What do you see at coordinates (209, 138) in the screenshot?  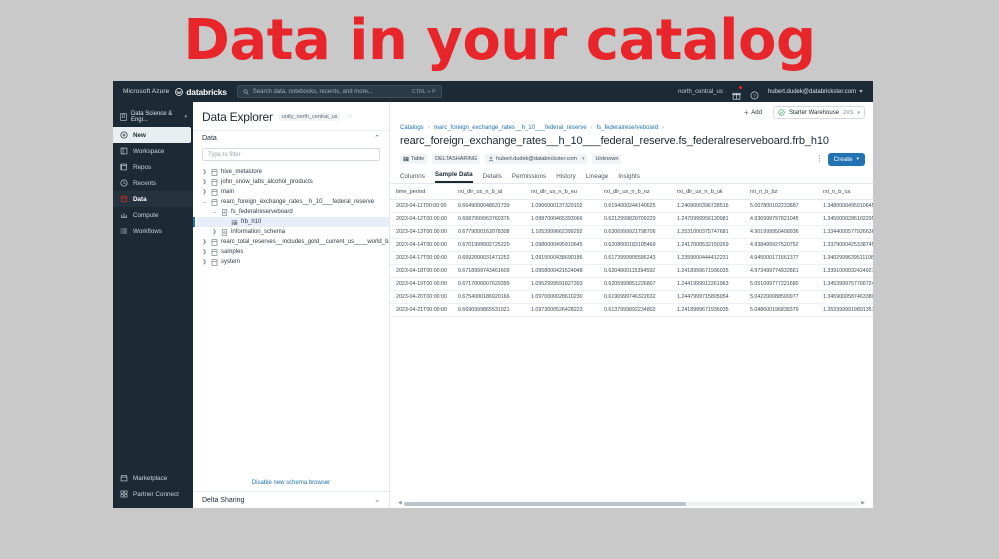 I see `data-panel-label: Data` at bounding box center [209, 138].